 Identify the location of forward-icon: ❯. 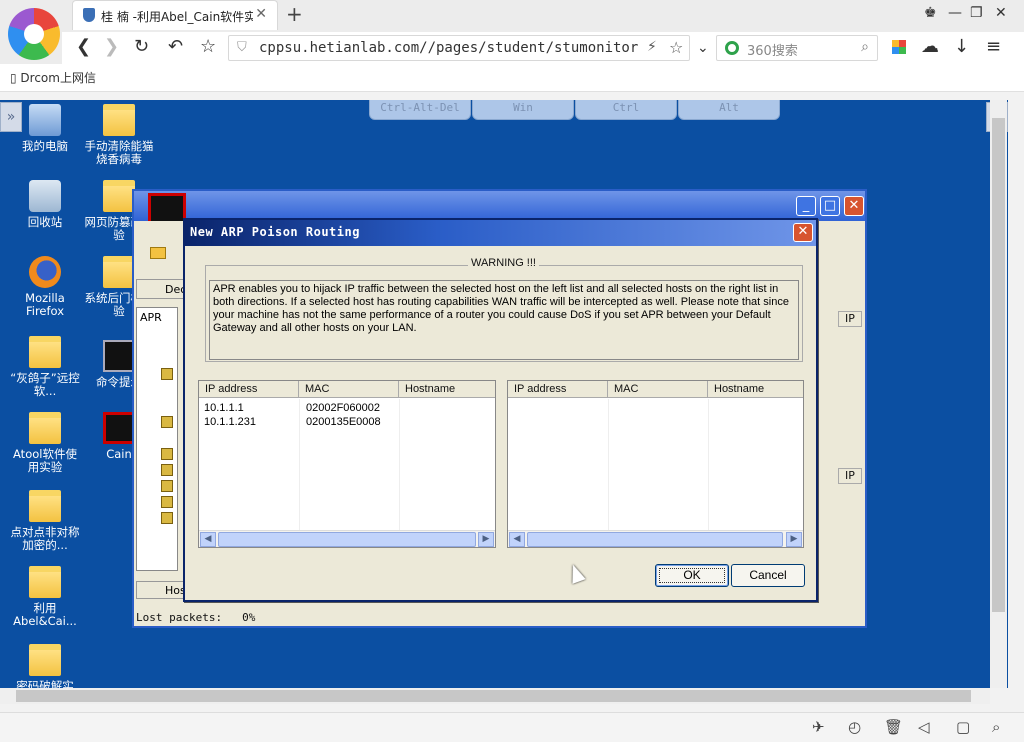
(111, 46).